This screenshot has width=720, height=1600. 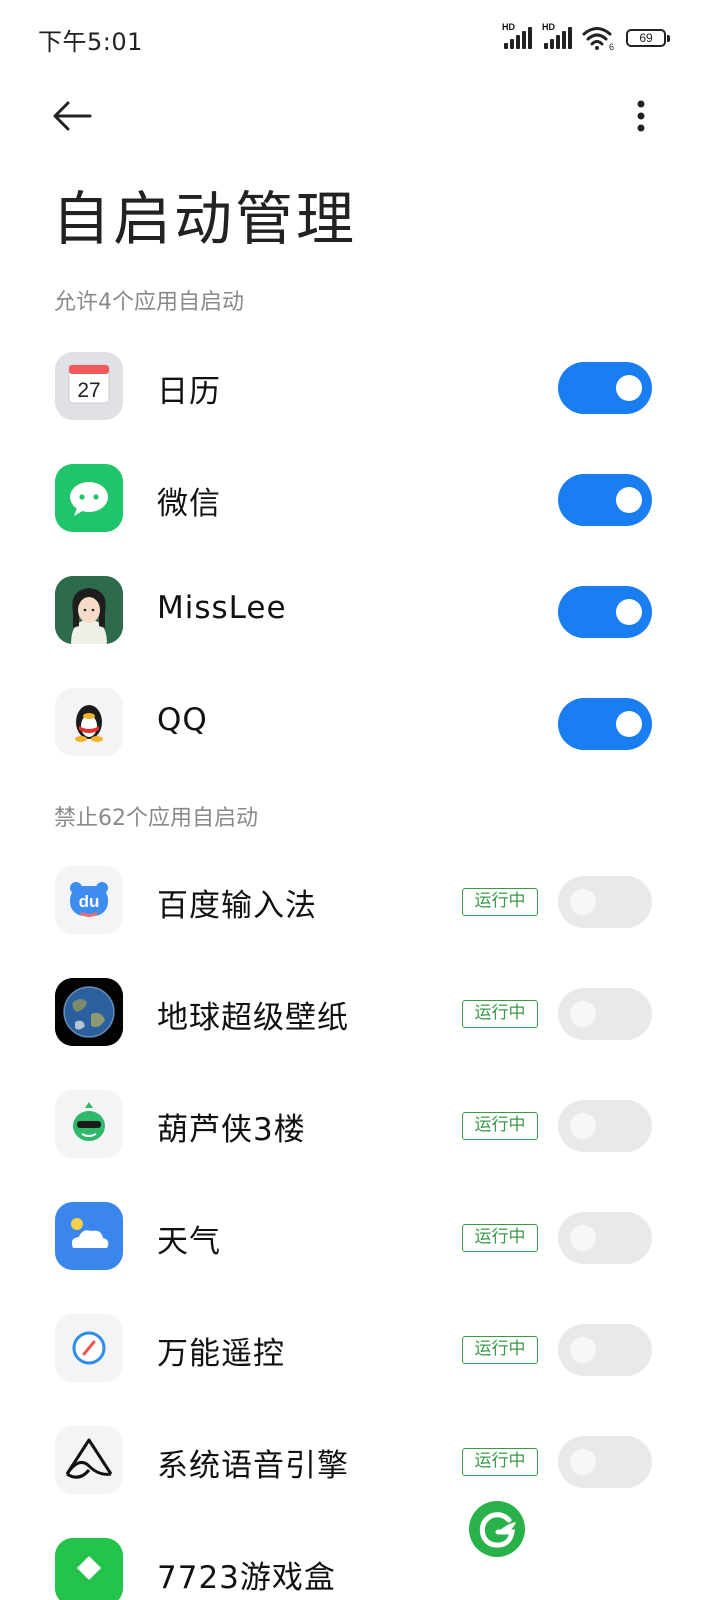 I want to click on baidu-icon-label: du, so click(x=89, y=901).